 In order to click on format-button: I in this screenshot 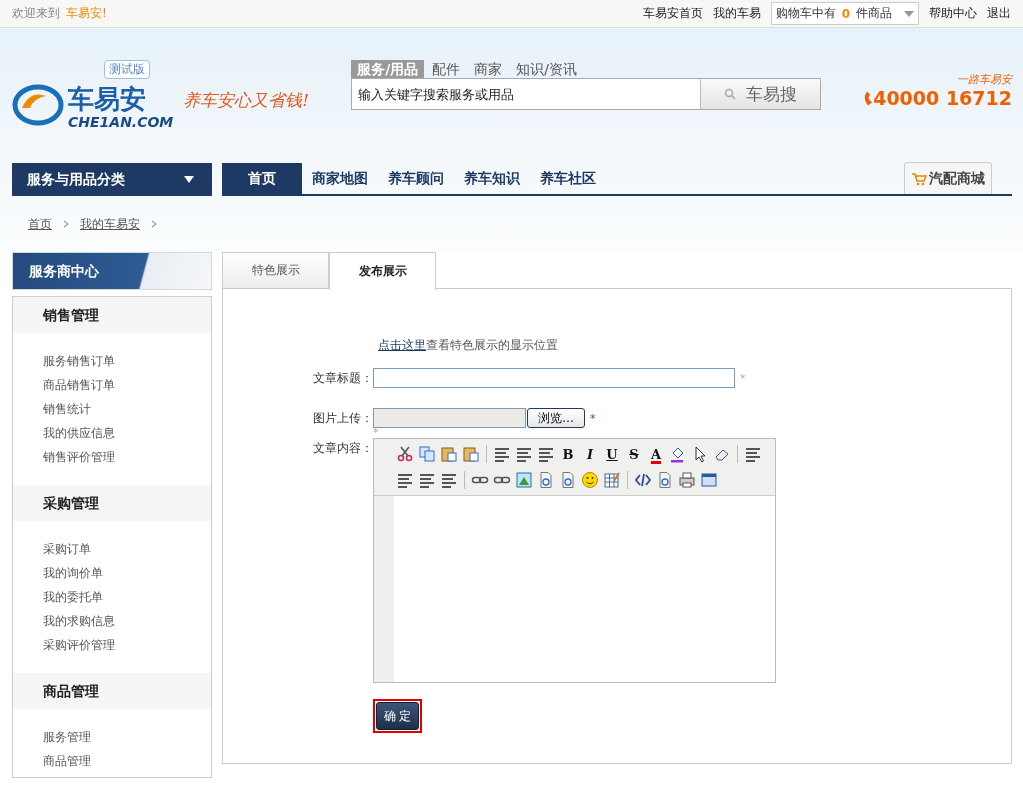, I will do `click(590, 454)`.